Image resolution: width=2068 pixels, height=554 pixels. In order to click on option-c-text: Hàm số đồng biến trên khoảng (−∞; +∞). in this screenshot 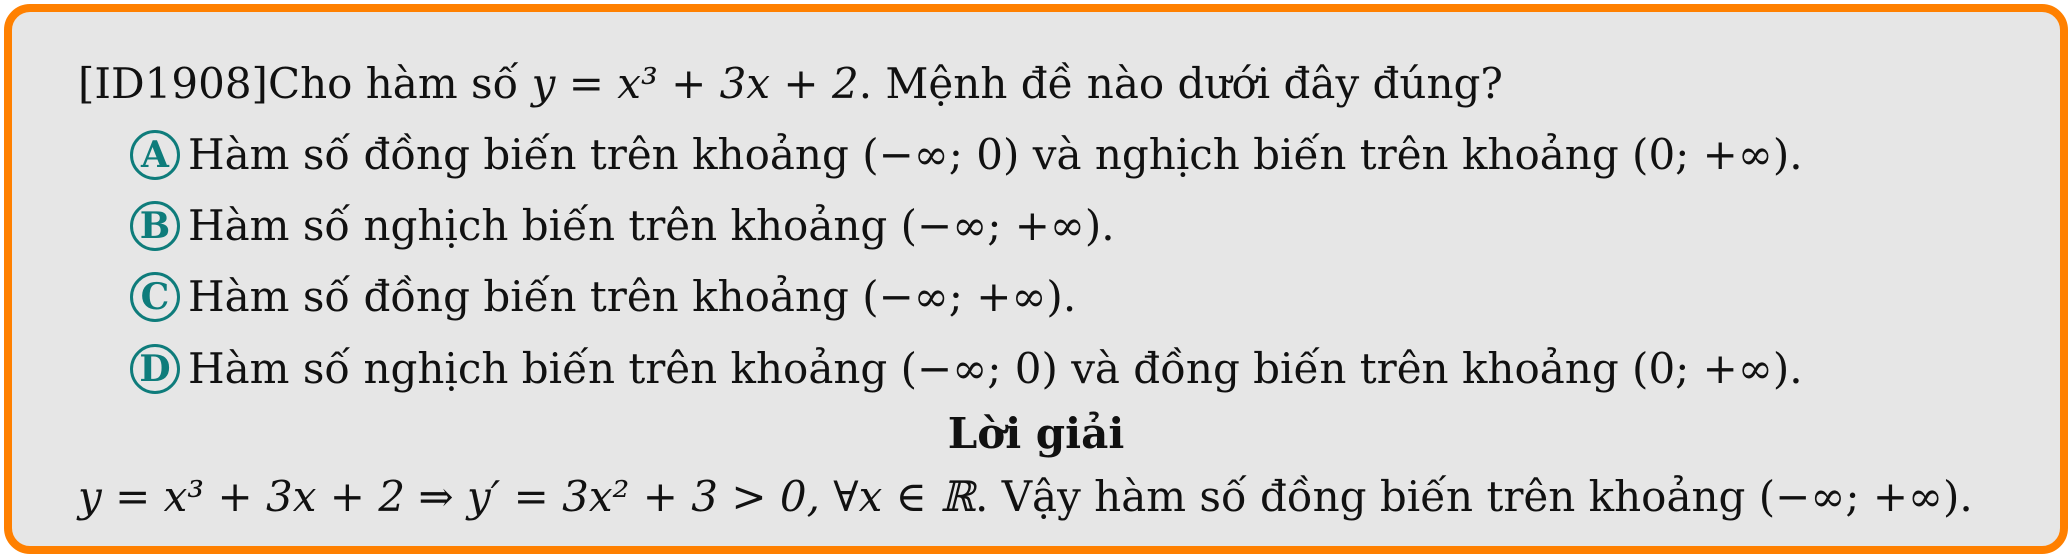, I will do `click(632, 296)`.